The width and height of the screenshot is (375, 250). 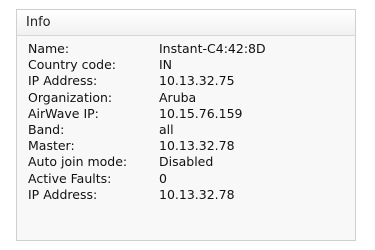 What do you see at coordinates (166, 129) in the screenshot?
I see `info-value: all` at bounding box center [166, 129].